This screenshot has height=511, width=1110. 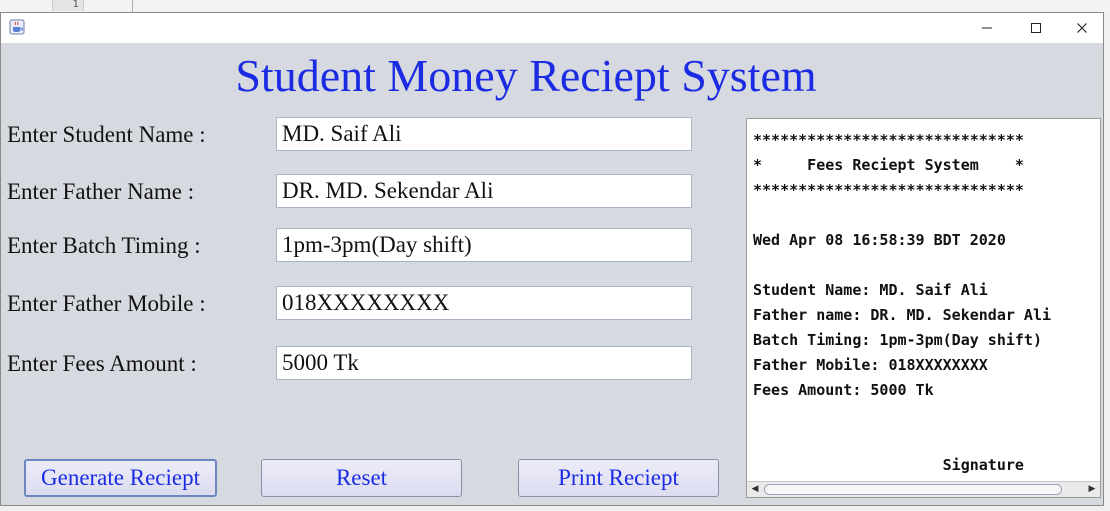 What do you see at coordinates (120, 478) in the screenshot?
I see `generate-reciept-button: Generate Reciept` at bounding box center [120, 478].